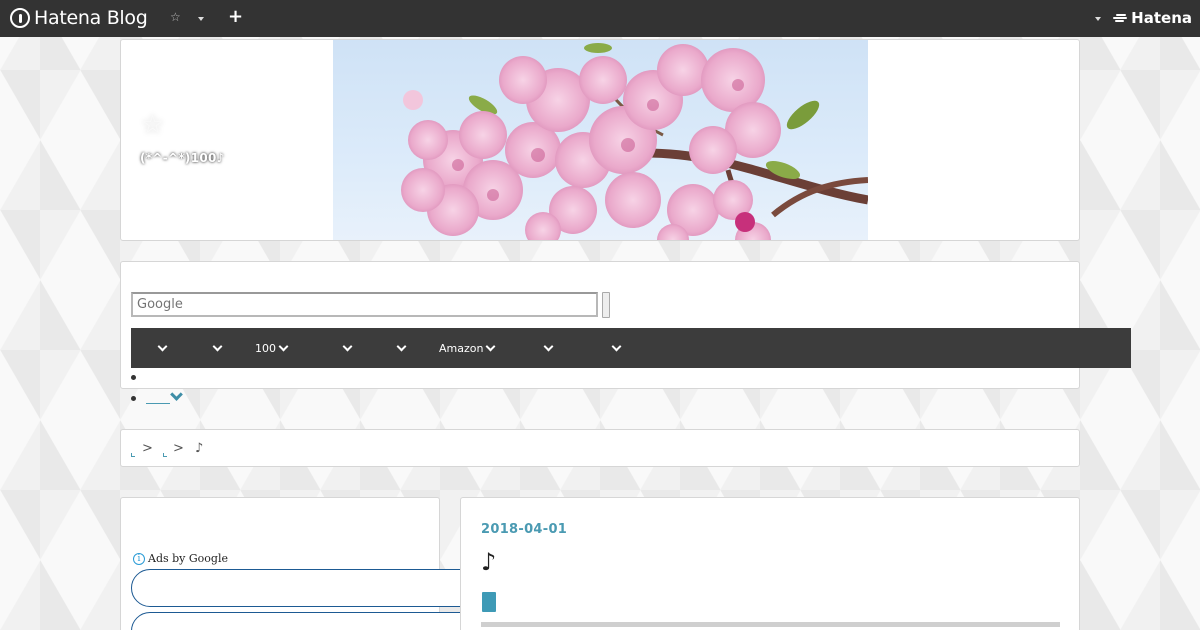 The height and width of the screenshot is (630, 1200). What do you see at coordinates (188, 558) in the screenshot?
I see `ads-label-text: Ads by Google` at bounding box center [188, 558].